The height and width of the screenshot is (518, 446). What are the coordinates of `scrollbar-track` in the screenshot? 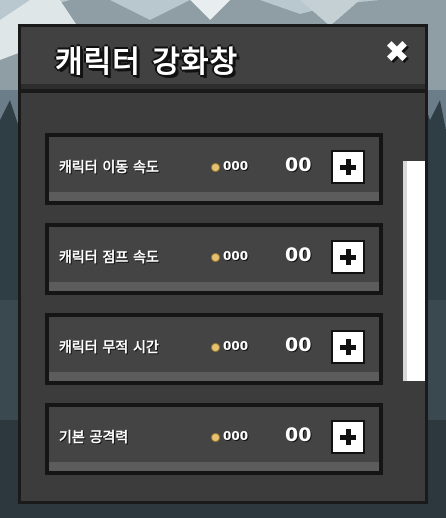 It's located at (414, 313).